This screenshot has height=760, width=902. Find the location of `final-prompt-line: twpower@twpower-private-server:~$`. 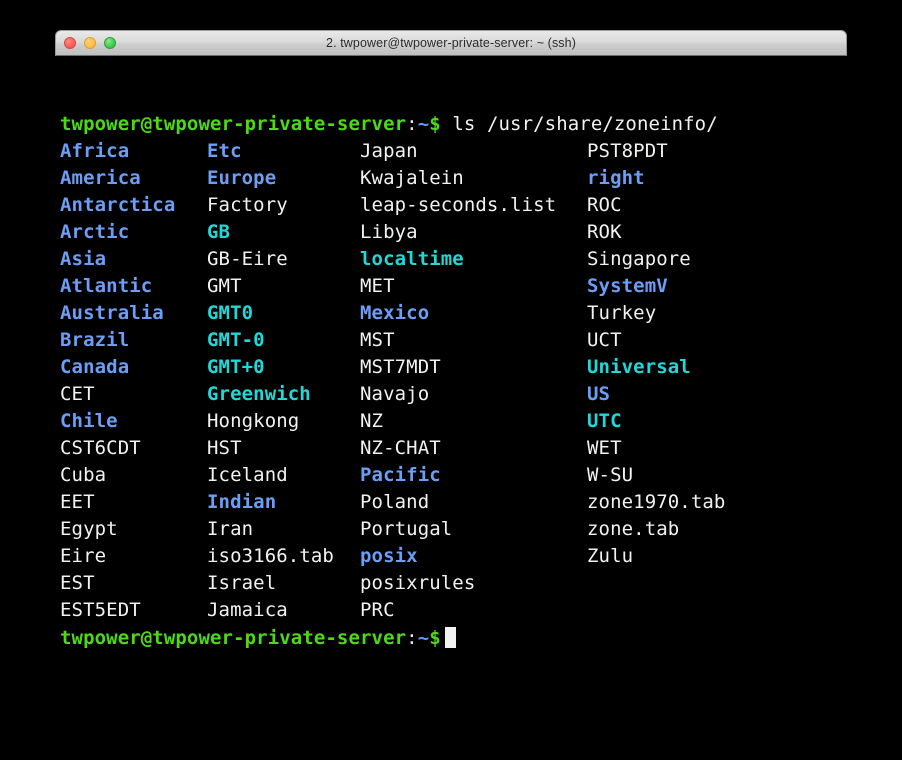

final-prompt-line: twpower@twpower-private-server:~$ is located at coordinates (258, 638).